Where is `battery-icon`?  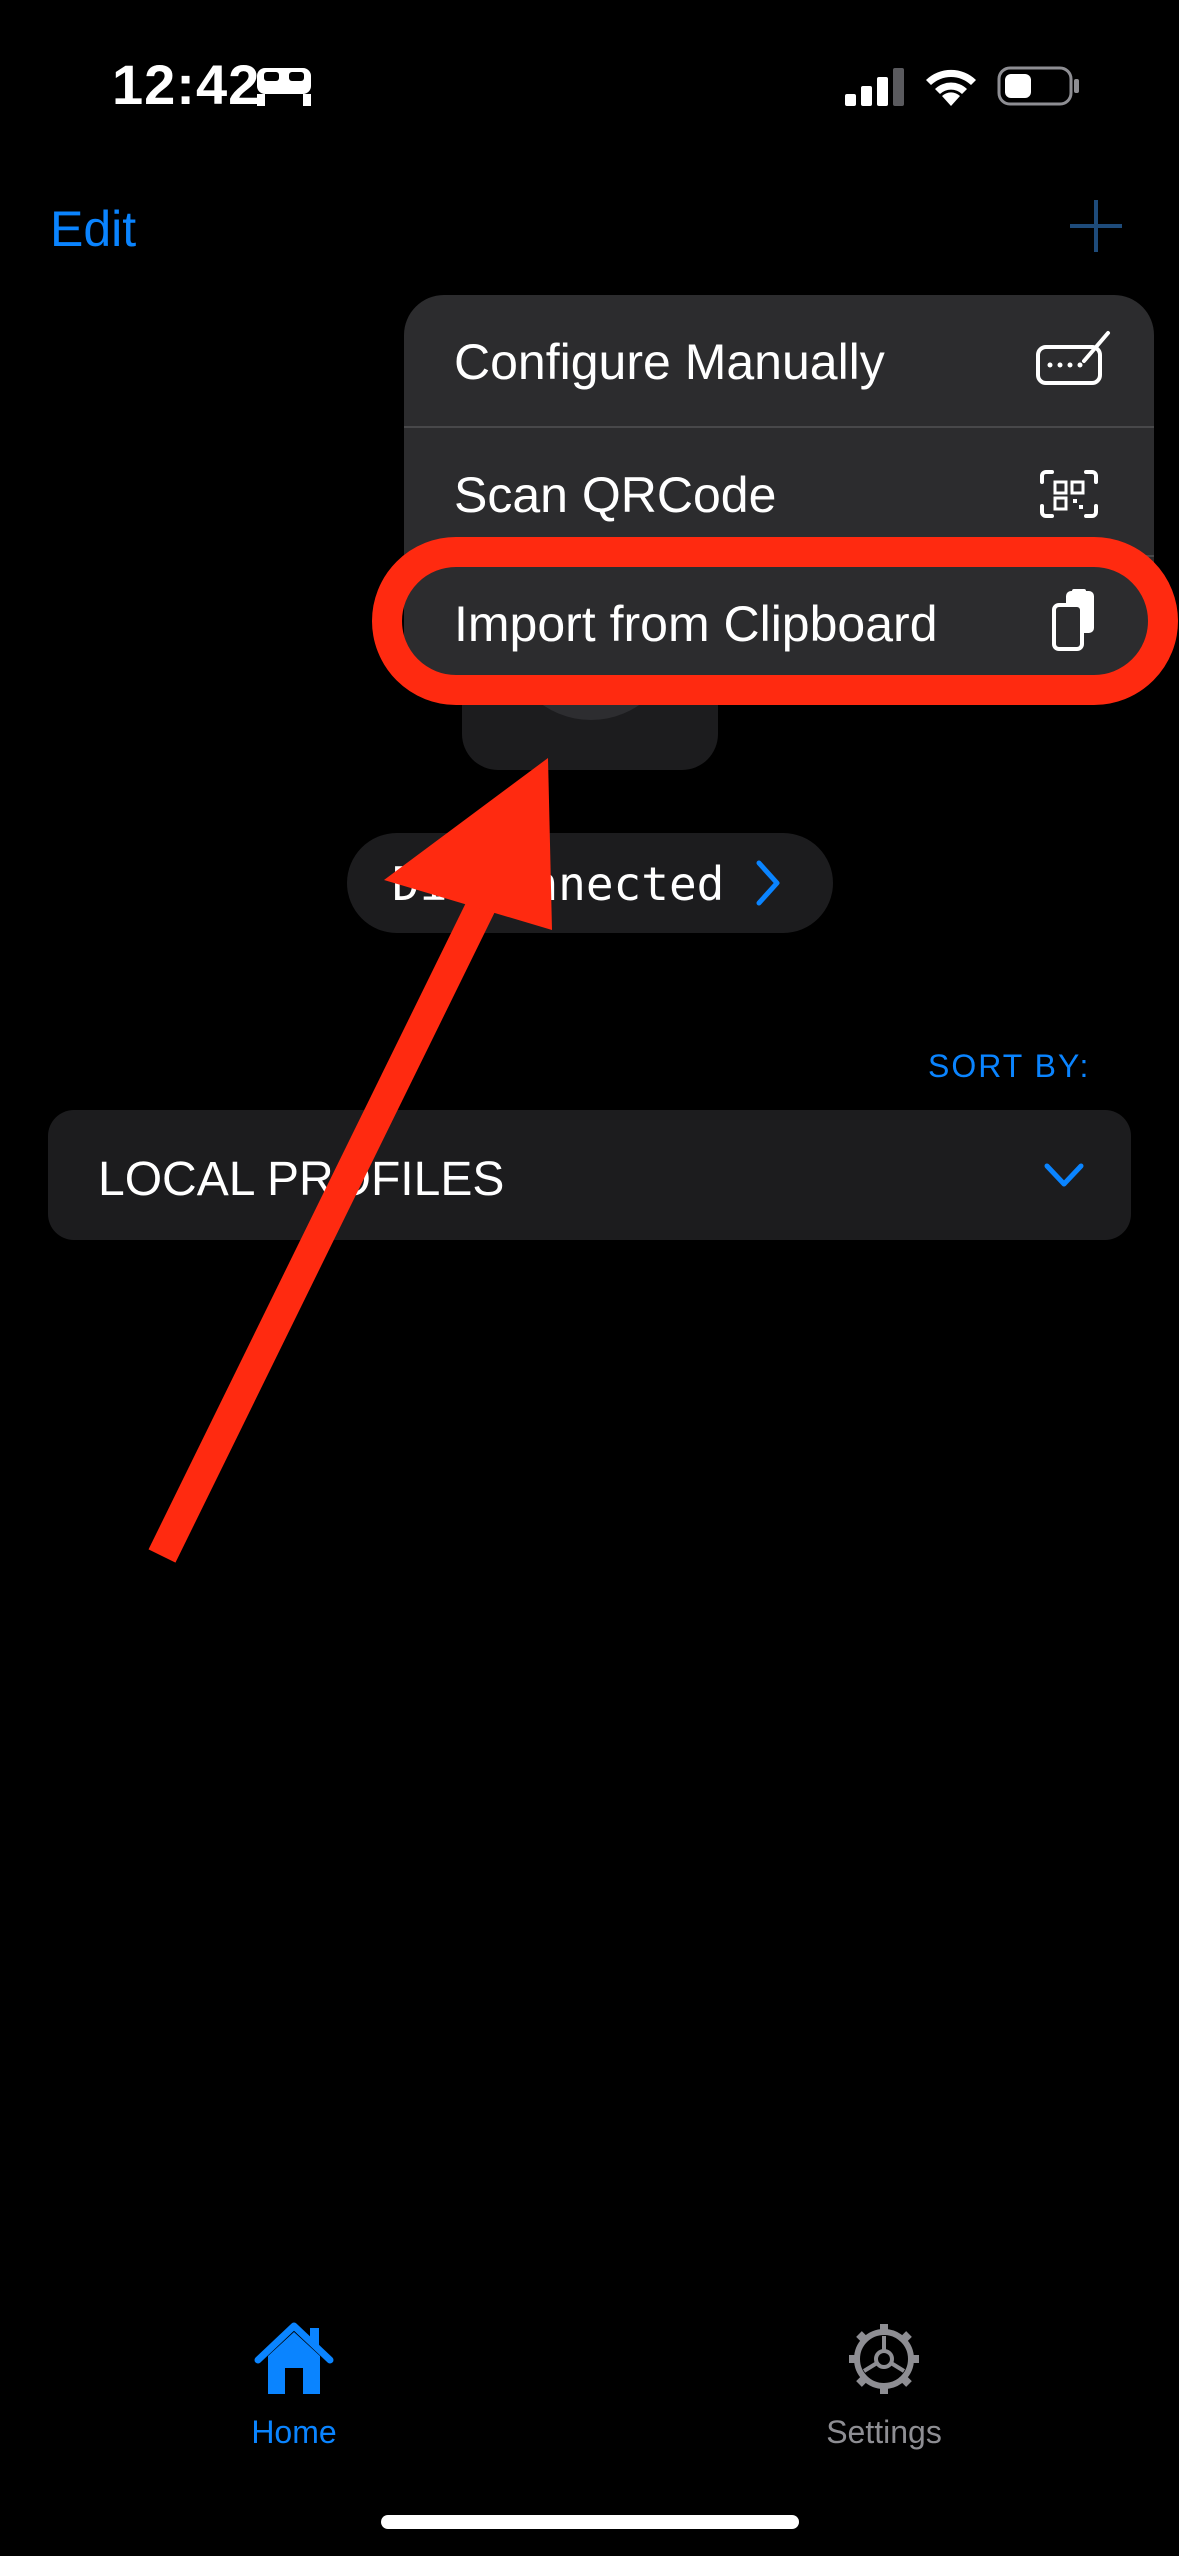 battery-icon is located at coordinates (1038, 86).